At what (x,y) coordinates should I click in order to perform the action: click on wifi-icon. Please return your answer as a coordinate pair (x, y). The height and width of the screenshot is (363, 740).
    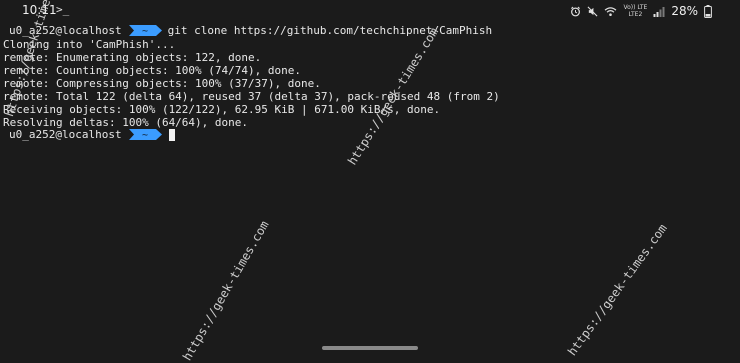
    Looking at the image, I should click on (610, 11).